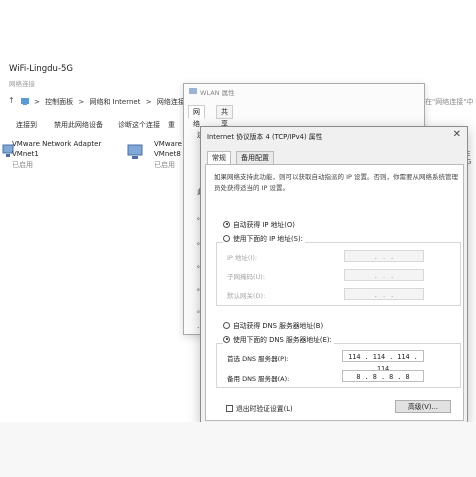 The image size is (476, 477). Describe the element at coordinates (11, 100) in the screenshot. I see `up-arrow-icon: ↑` at that location.